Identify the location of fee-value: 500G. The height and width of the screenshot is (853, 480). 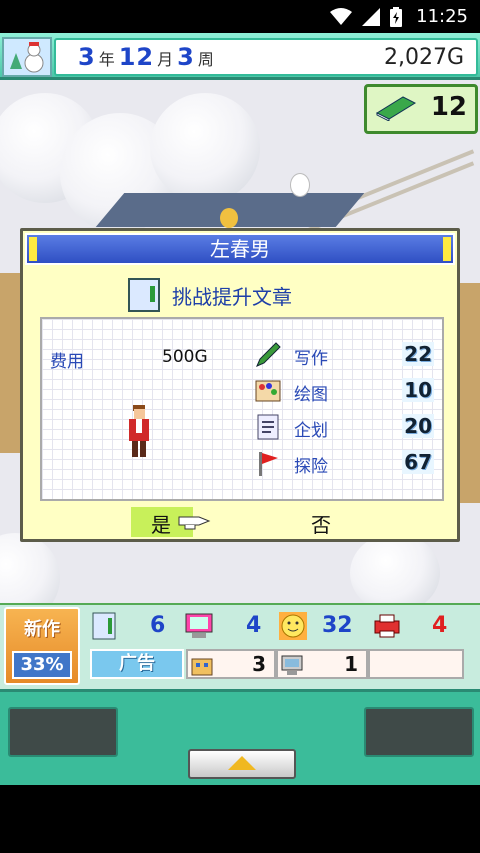
(185, 357).